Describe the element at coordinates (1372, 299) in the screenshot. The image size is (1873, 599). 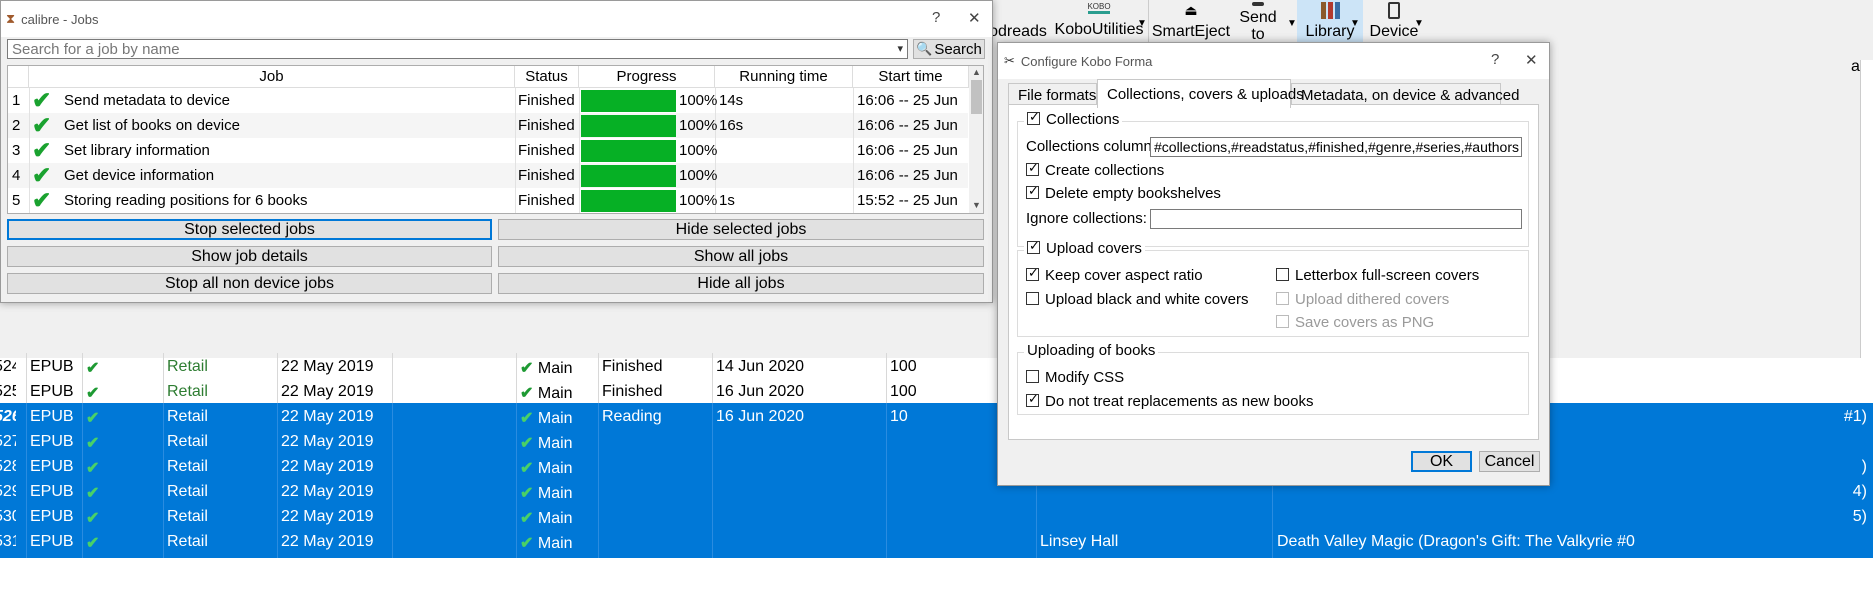
I see `dithered-covers-label: Upload dithered covers` at that location.